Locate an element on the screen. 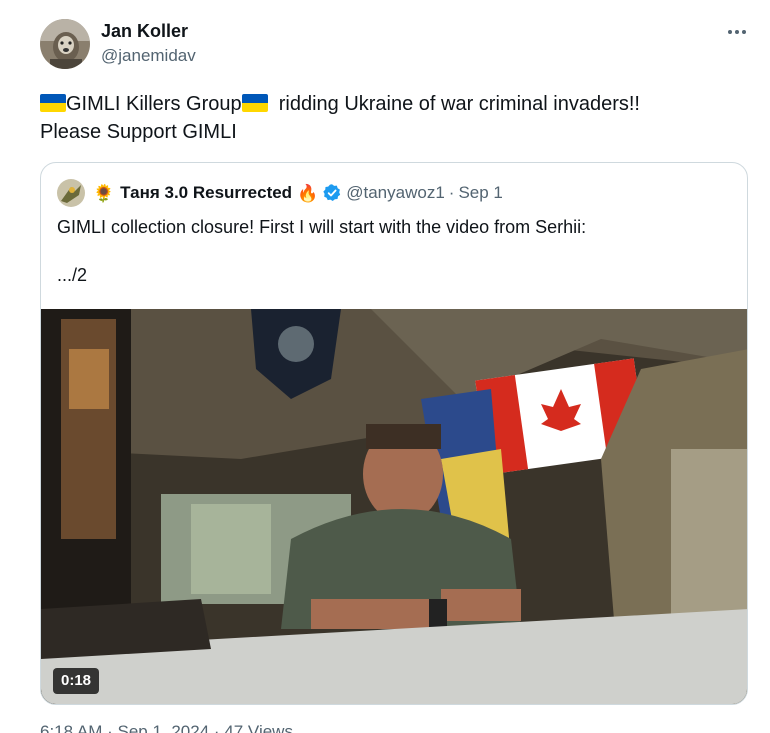 The height and width of the screenshot is (733, 770). quoted-author-avatar is located at coordinates (71, 193).